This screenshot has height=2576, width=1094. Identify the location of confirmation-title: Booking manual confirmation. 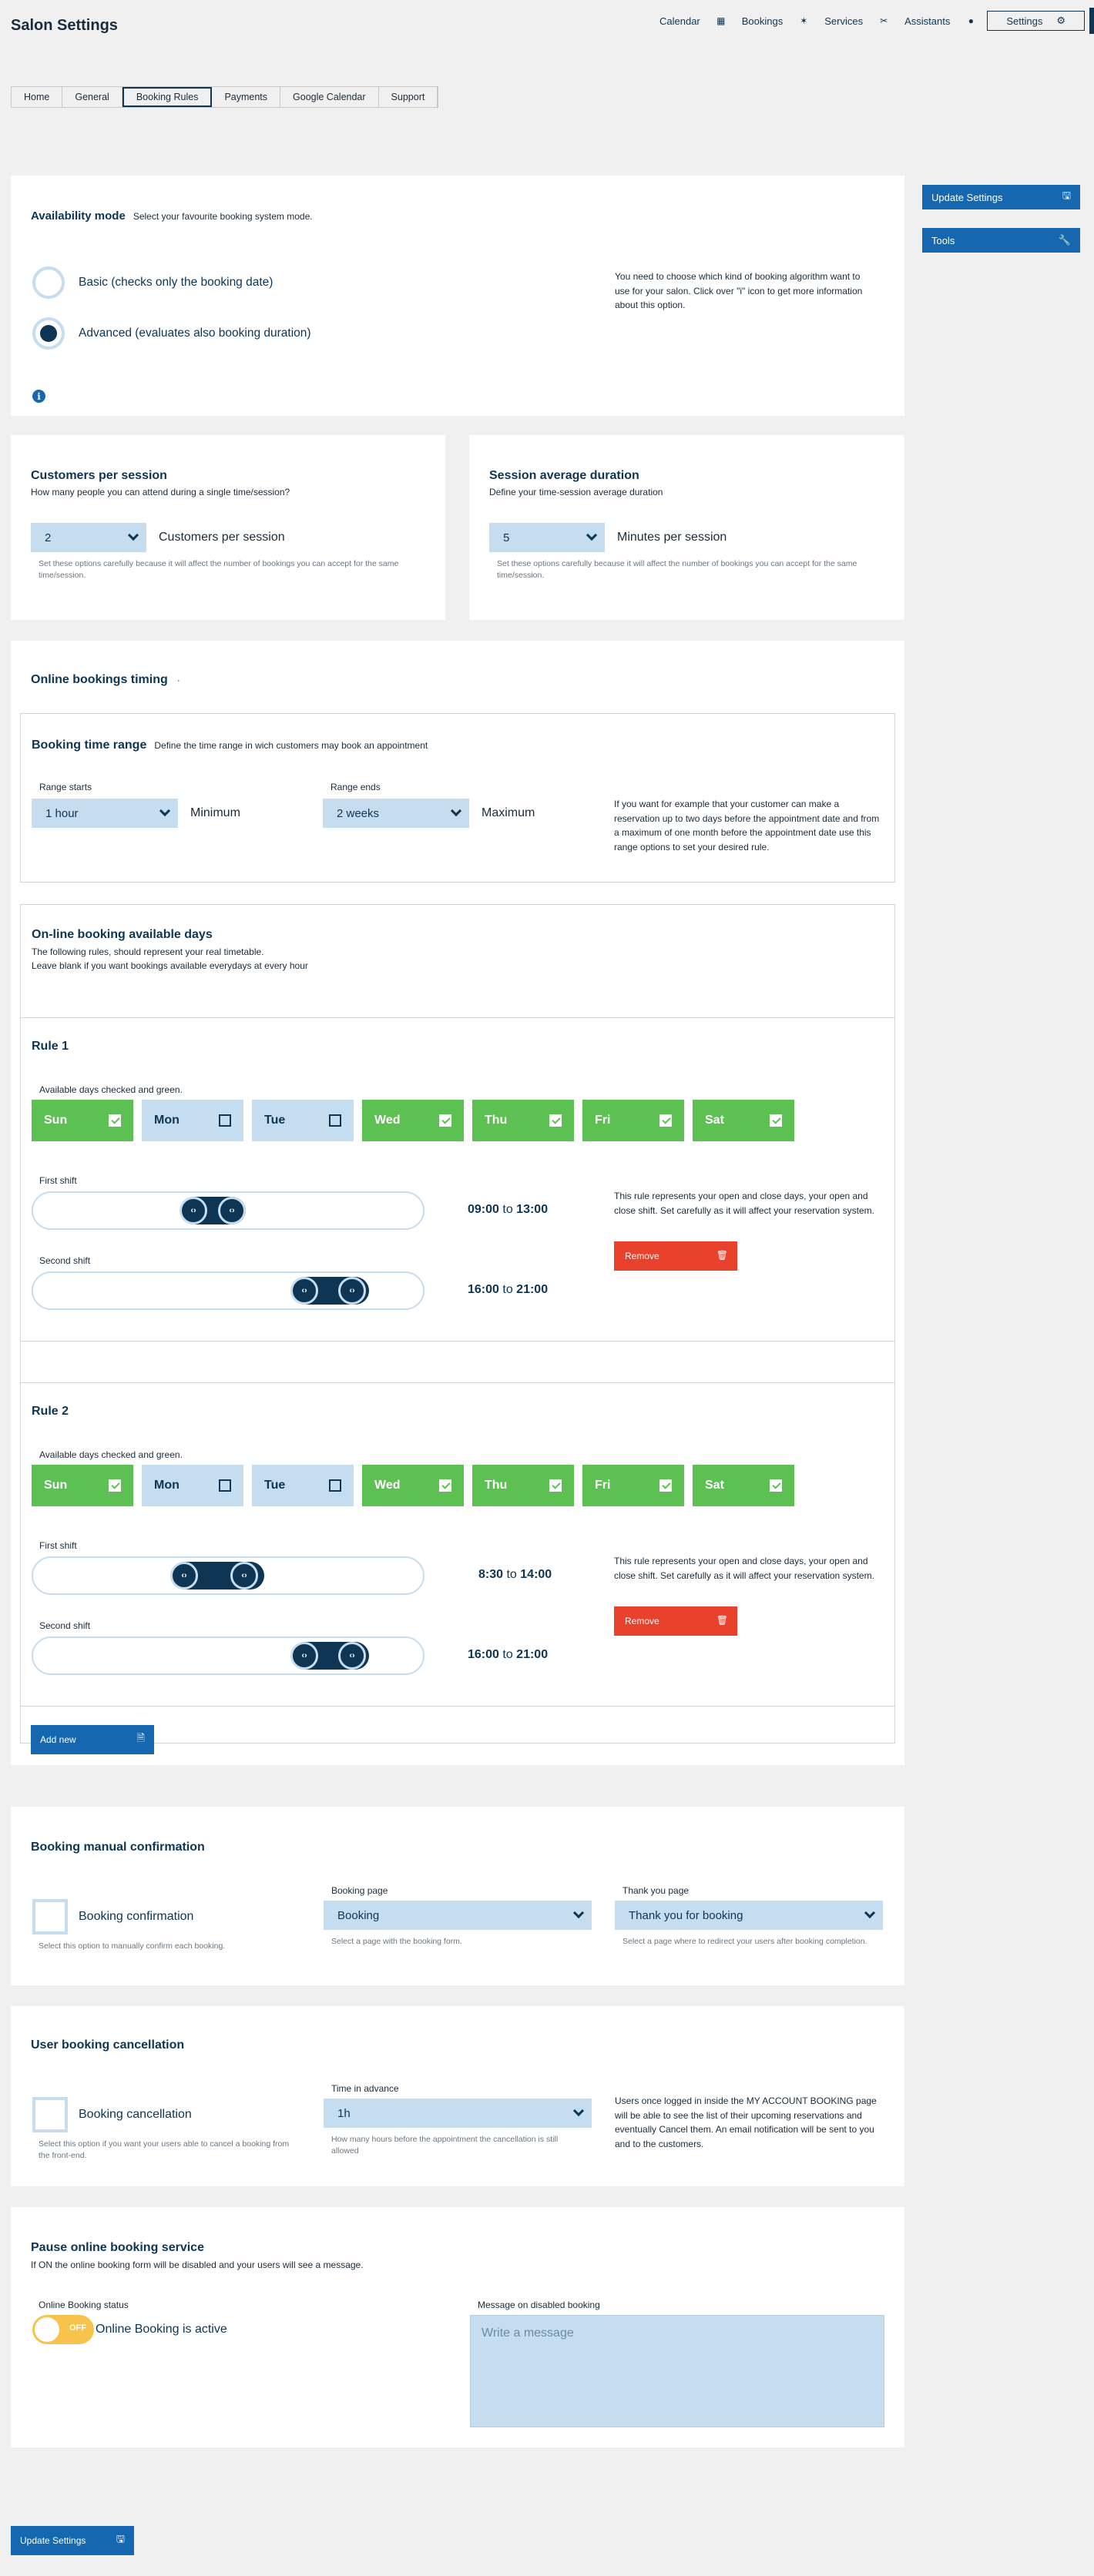
(118, 1847).